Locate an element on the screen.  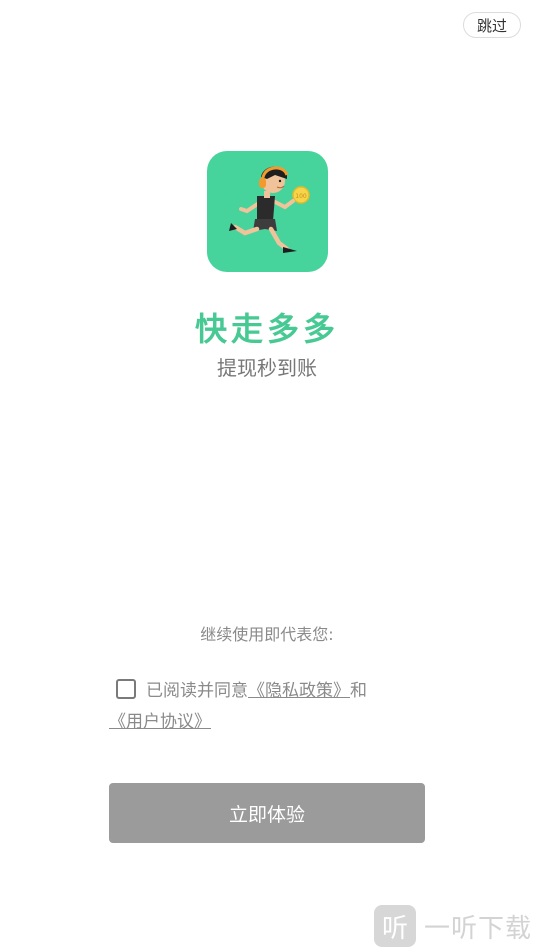
watermark-logo-icon: 听 is located at coordinates (395, 926).